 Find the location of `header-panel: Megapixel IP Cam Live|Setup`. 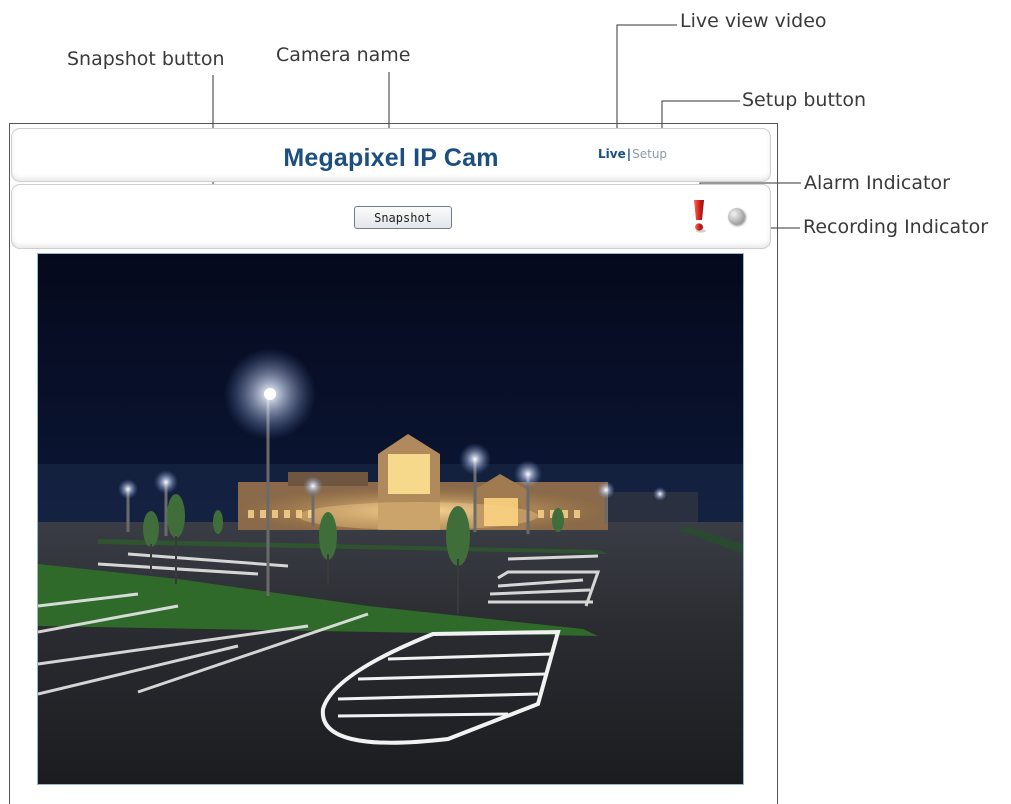

header-panel: Megapixel IP Cam Live|Setup is located at coordinates (391, 155).